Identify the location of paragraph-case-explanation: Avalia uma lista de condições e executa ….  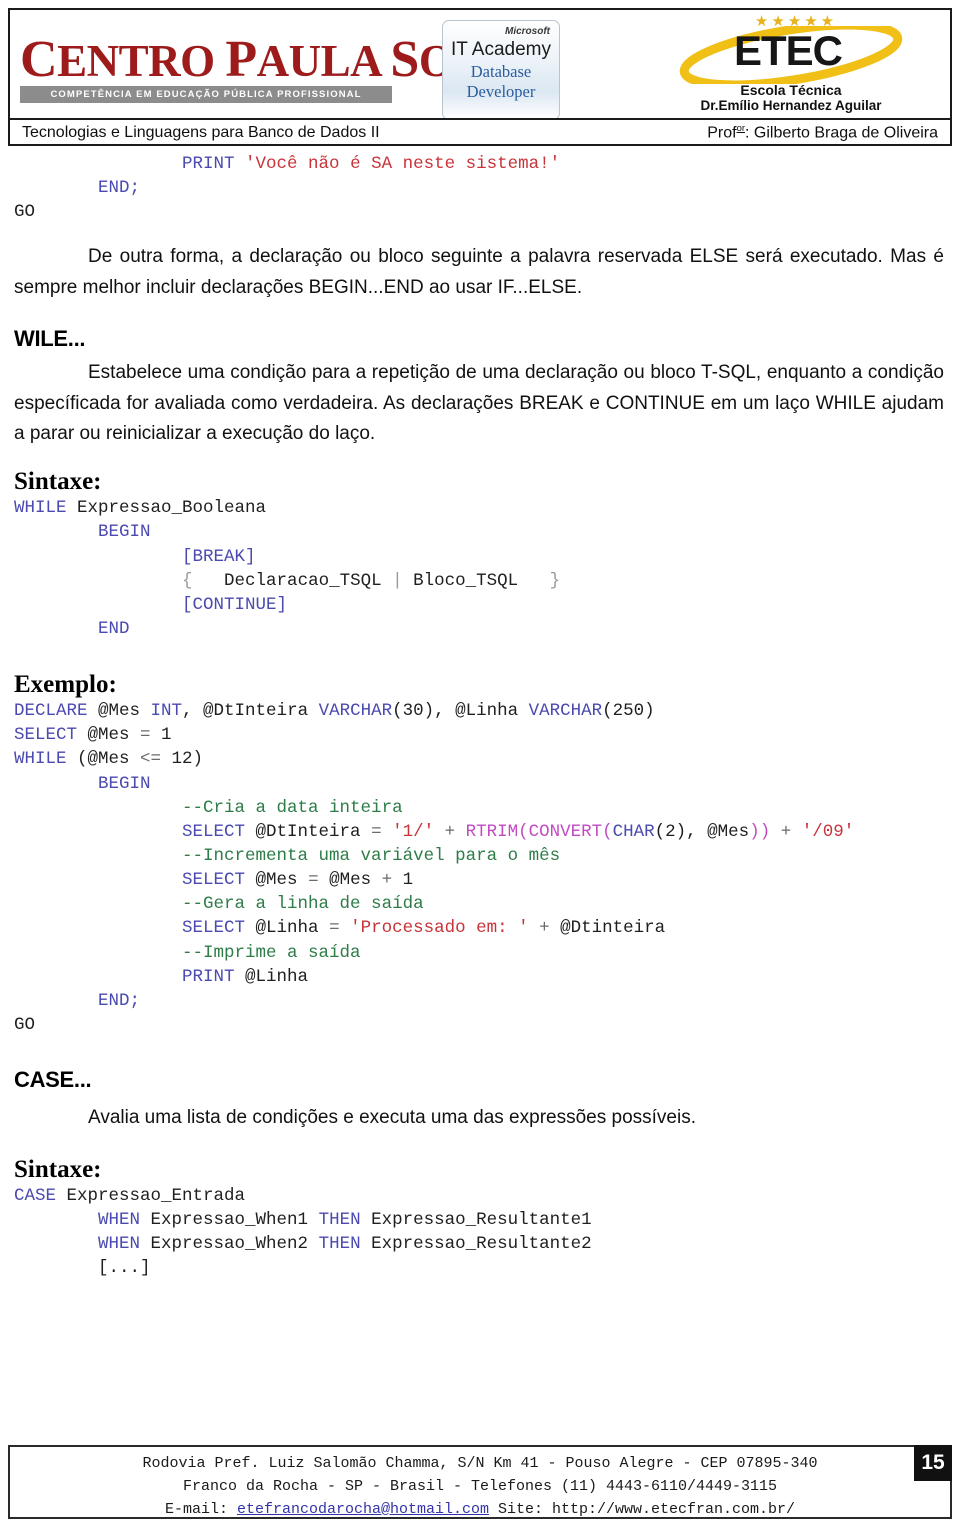
(392, 1118).